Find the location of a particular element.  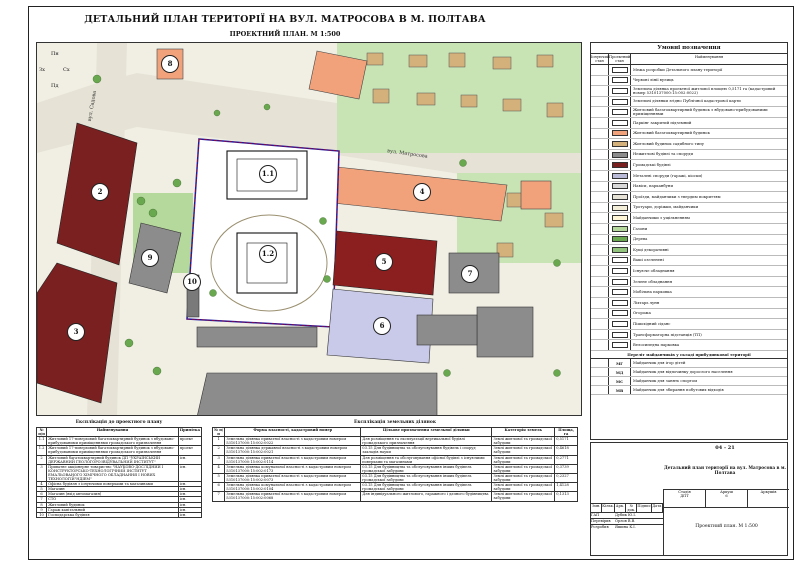

legend-label: Трансформаторна підстанція (ТП) is located at coordinates (667, 334).